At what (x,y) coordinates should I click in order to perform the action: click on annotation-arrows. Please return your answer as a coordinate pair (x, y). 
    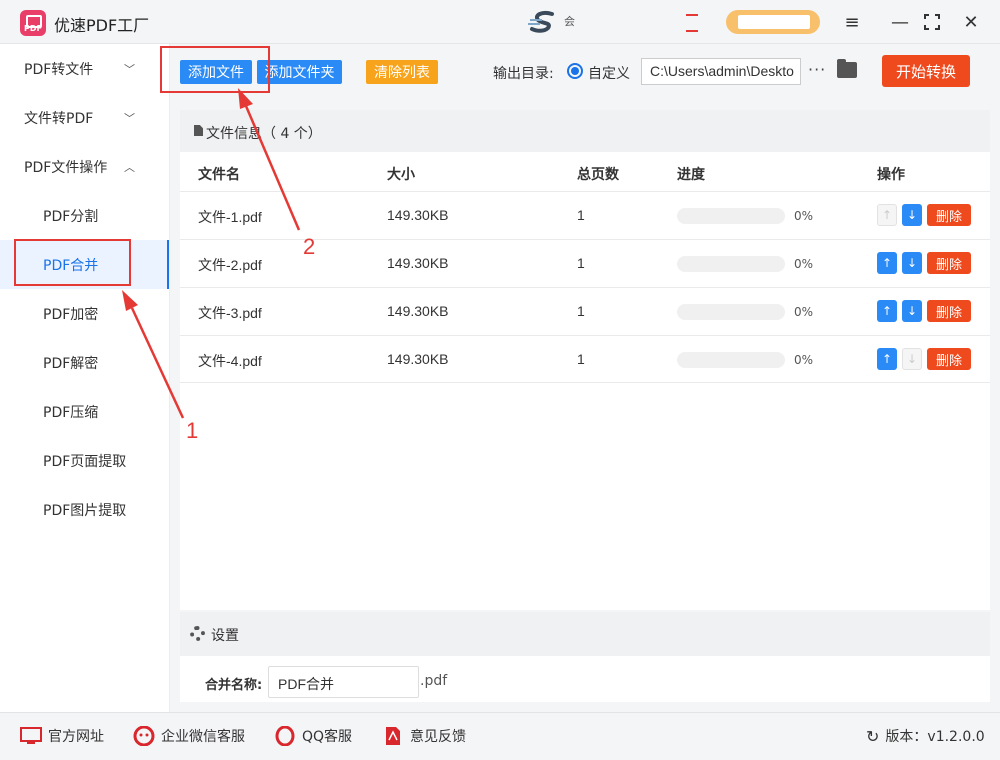
    Looking at the image, I should click on (211, 253).